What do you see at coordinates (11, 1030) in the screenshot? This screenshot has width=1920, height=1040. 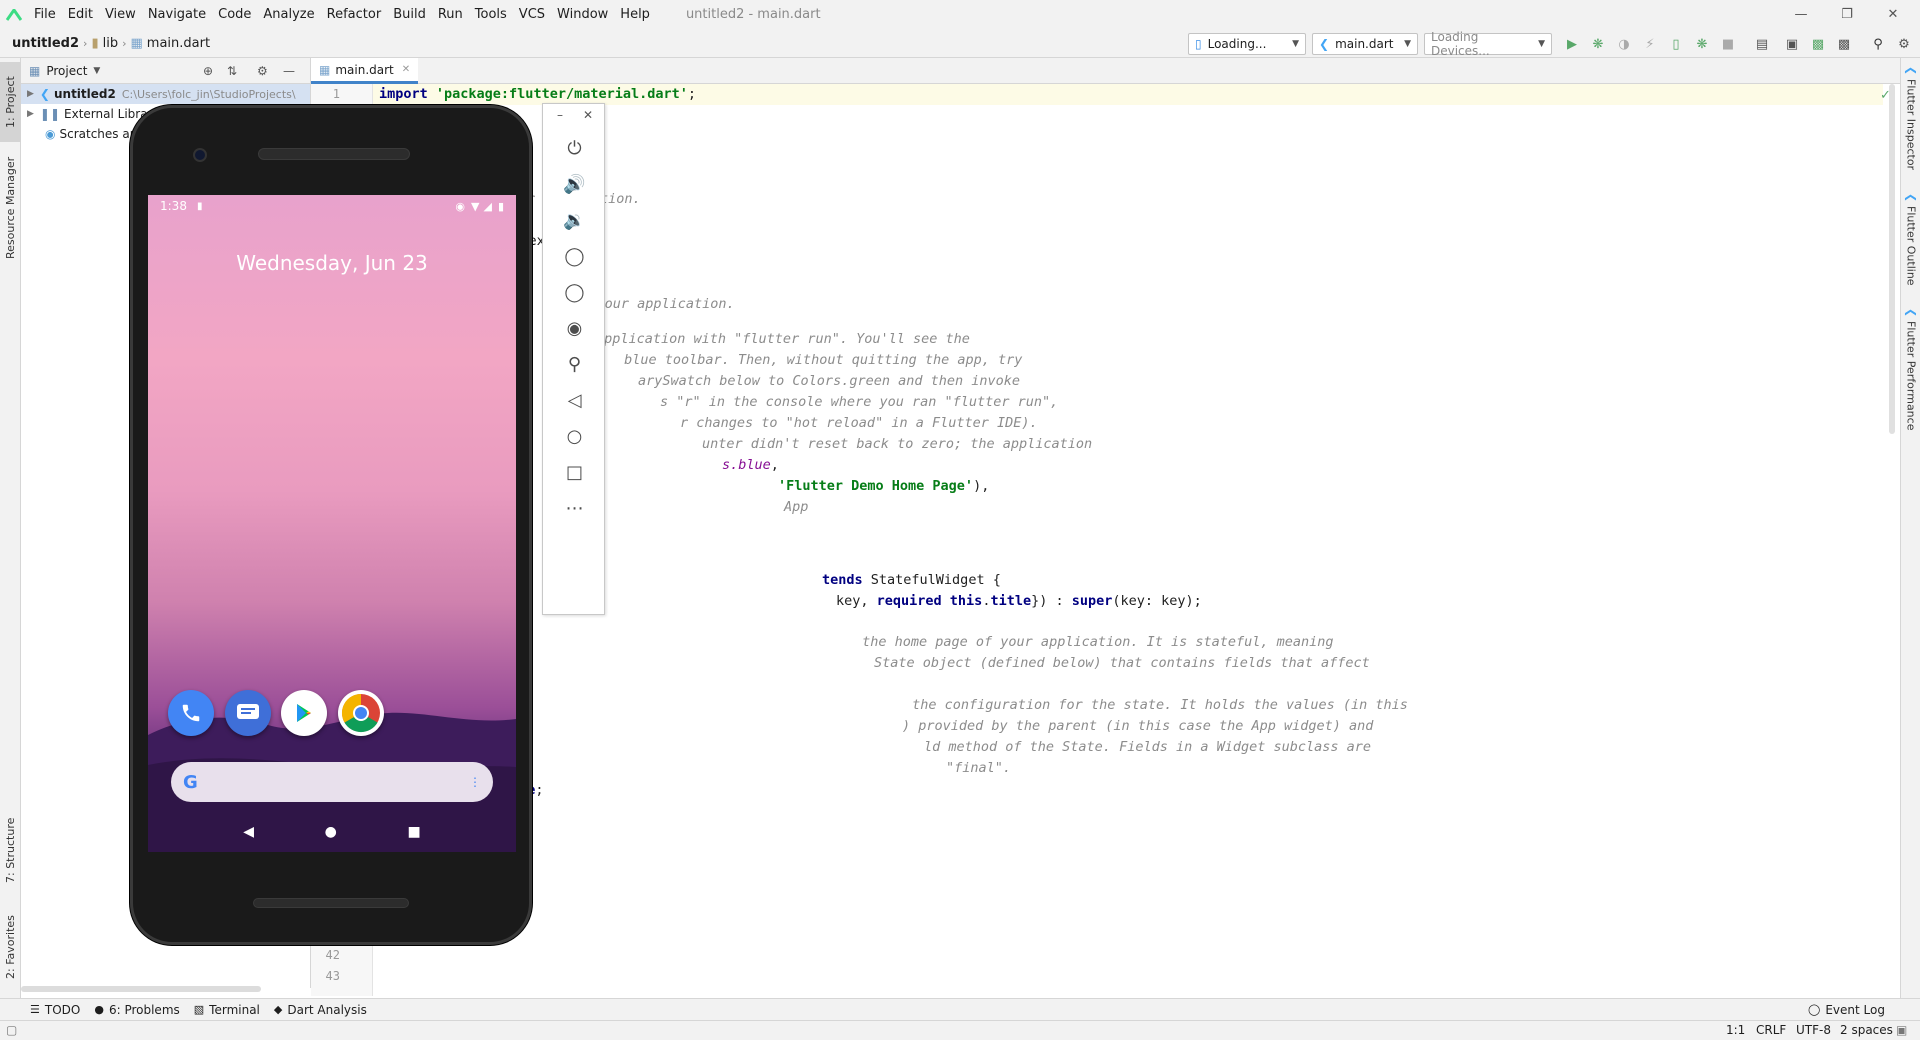 I see `tool-windows-toggle-icon: ▢` at bounding box center [11, 1030].